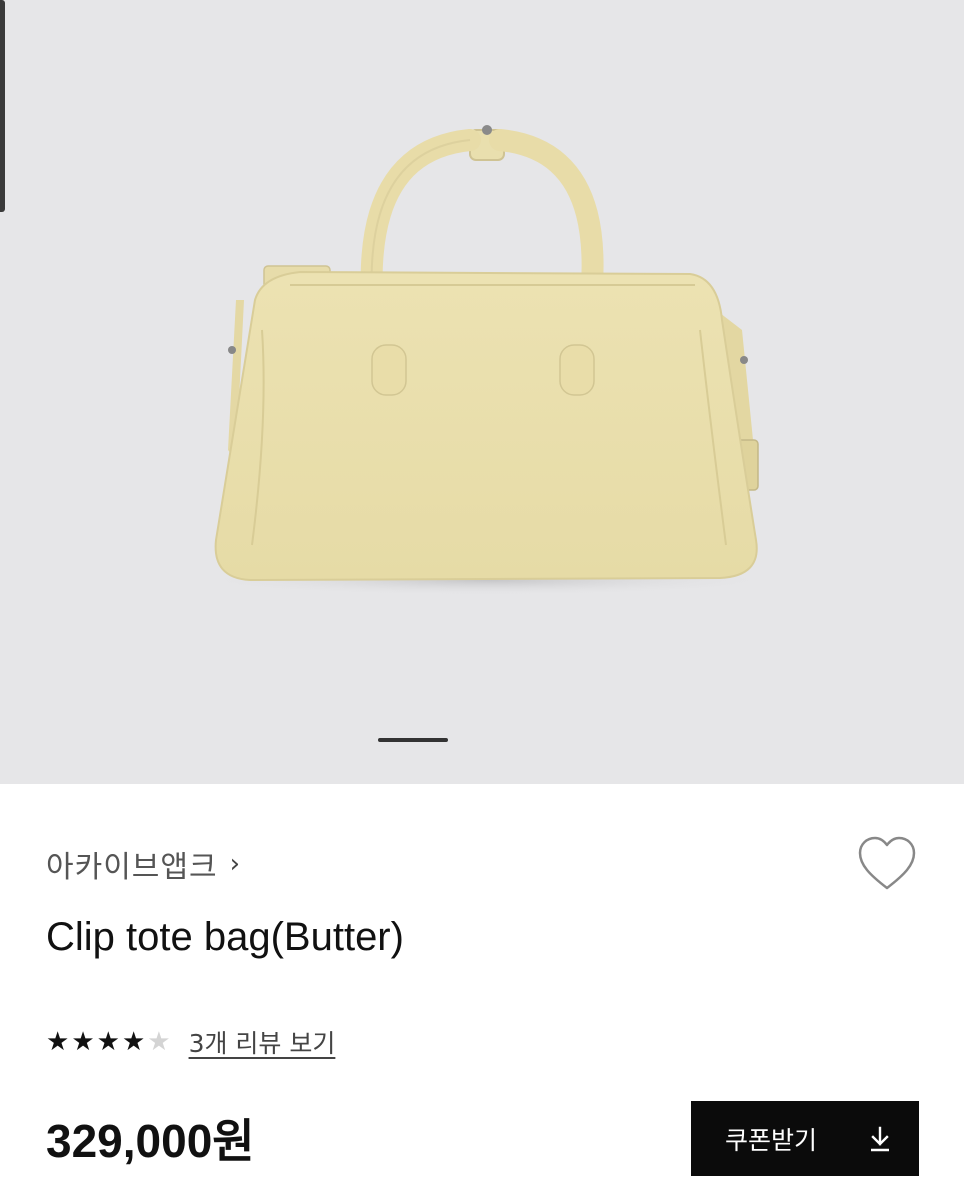 The height and width of the screenshot is (1200, 964). Describe the element at coordinates (413, 740) in the screenshot. I see `slide-indicator` at that location.